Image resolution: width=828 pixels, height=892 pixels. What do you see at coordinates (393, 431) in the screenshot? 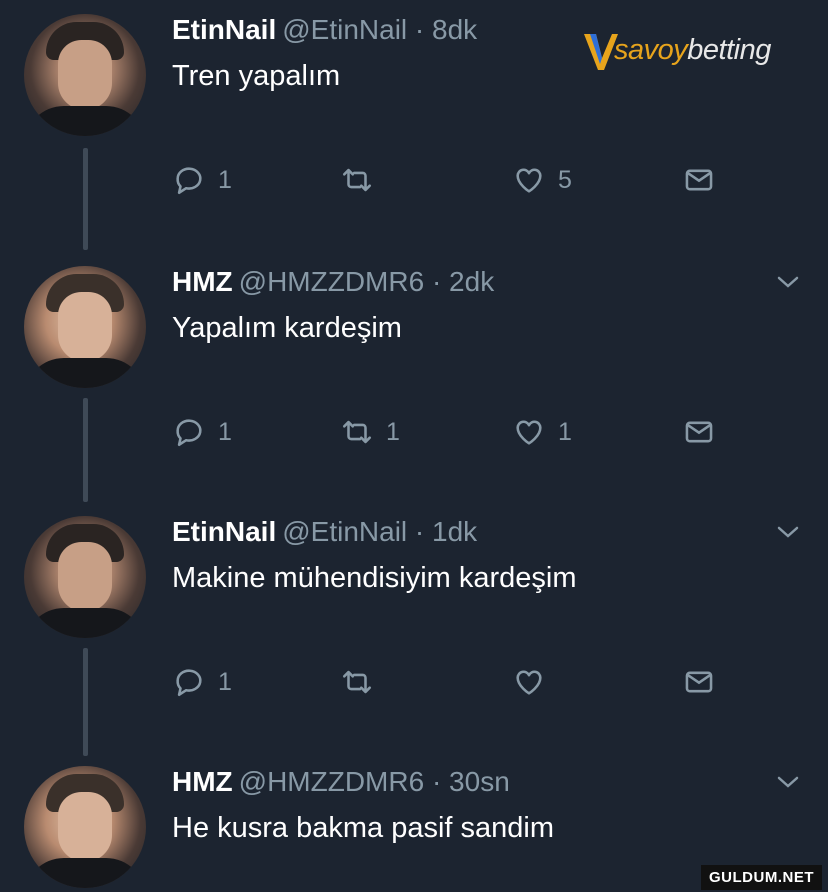
I see `retweet-count: 1` at bounding box center [393, 431].